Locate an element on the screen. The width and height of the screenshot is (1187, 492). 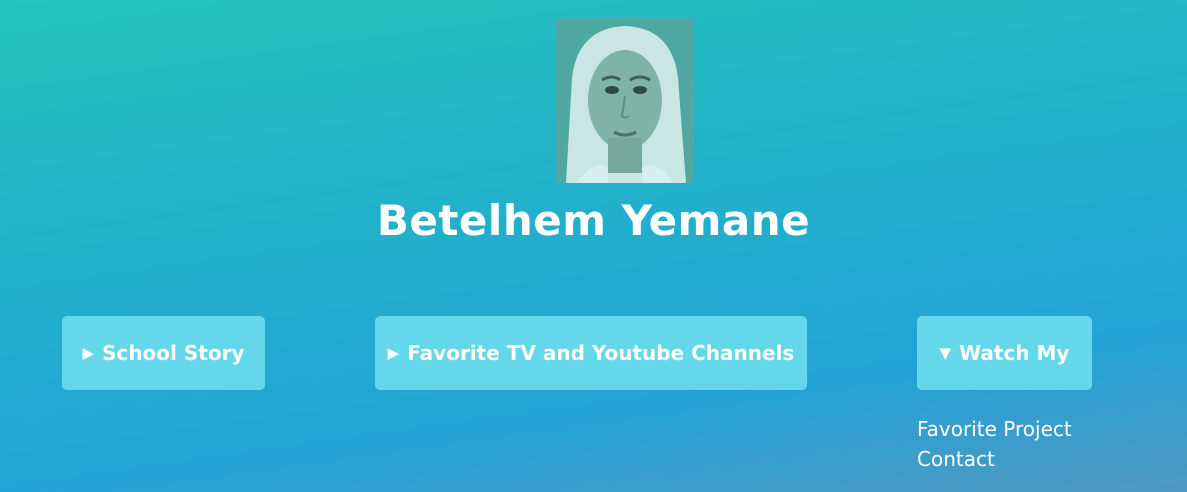
school-story-button: ▶ School Story is located at coordinates (163, 353).